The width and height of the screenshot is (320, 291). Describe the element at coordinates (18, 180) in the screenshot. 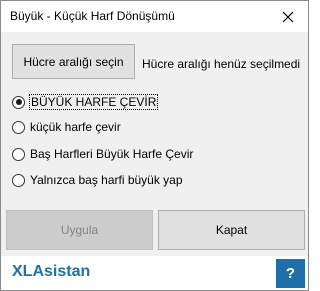

I see `radio-sentence-case` at that location.